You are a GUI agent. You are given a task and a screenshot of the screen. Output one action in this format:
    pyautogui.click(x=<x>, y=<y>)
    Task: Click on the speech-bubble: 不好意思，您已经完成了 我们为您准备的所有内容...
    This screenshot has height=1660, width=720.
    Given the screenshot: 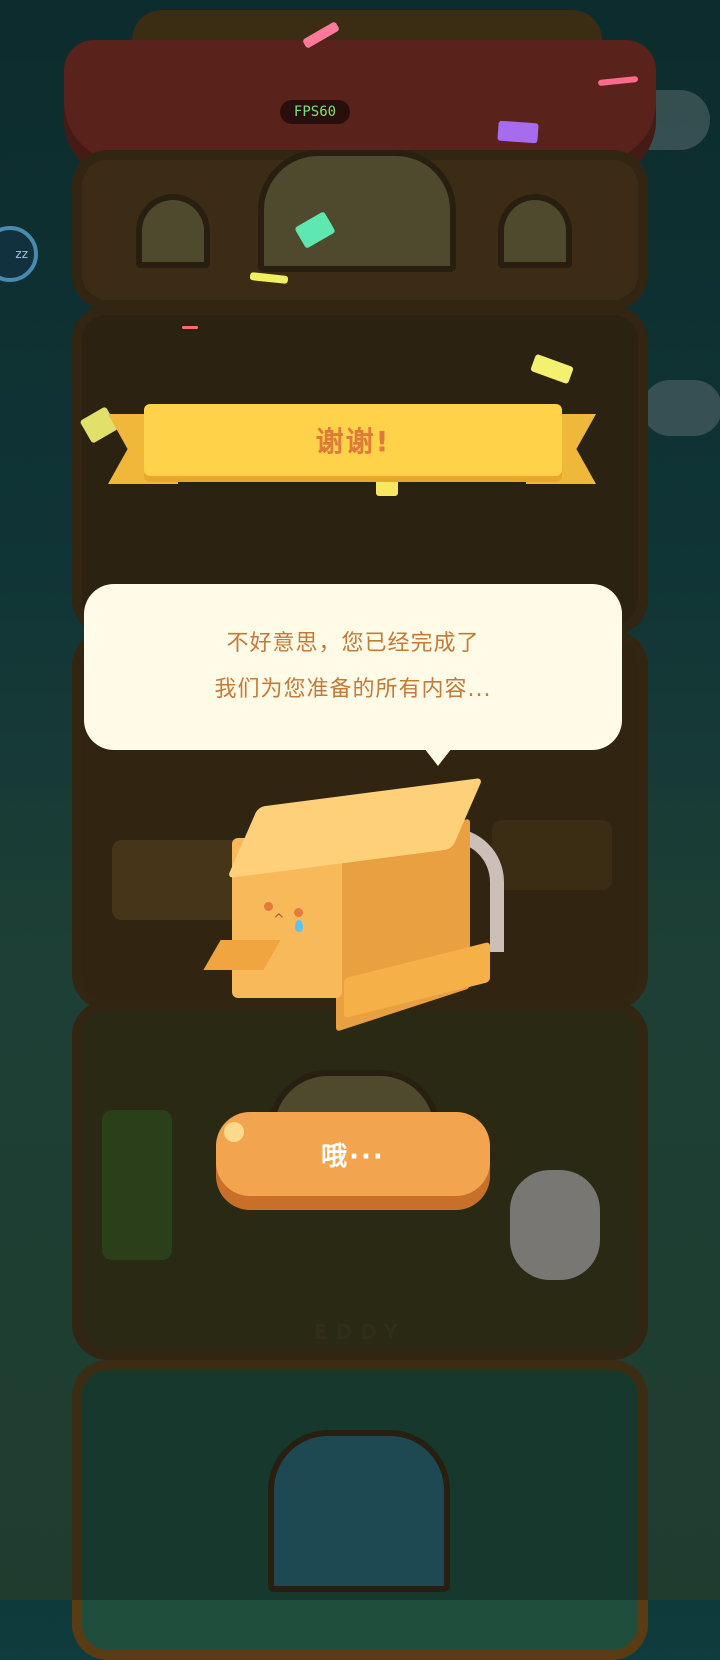 What is the action you would take?
    pyautogui.click(x=353, y=675)
    